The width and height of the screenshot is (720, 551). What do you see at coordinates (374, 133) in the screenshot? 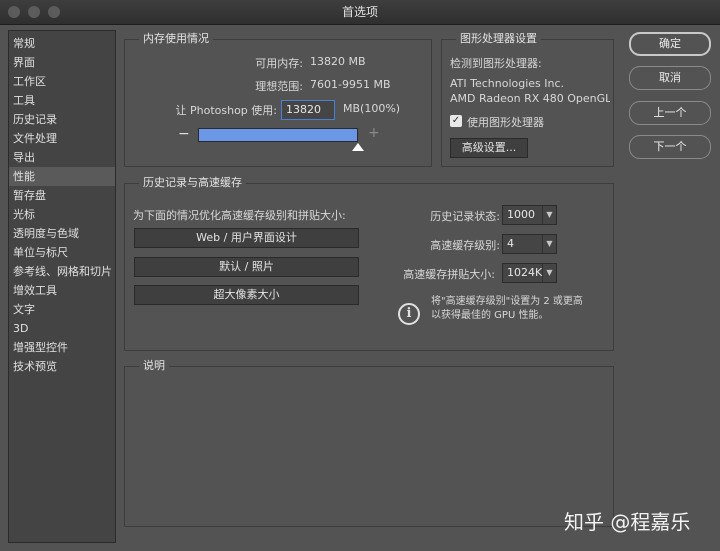
I see `increase-memory-icon: +` at bounding box center [374, 133].